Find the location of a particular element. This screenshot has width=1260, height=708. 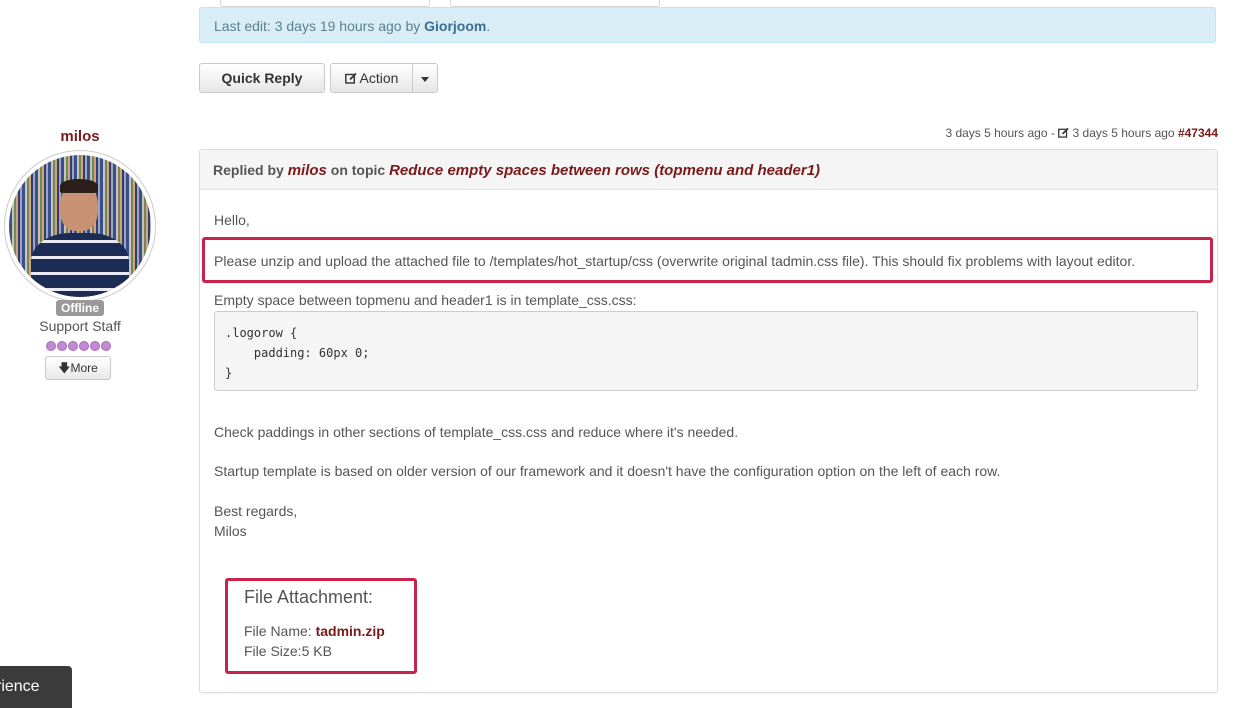

attachment-download-link: tadmin.zip is located at coordinates (350, 631).